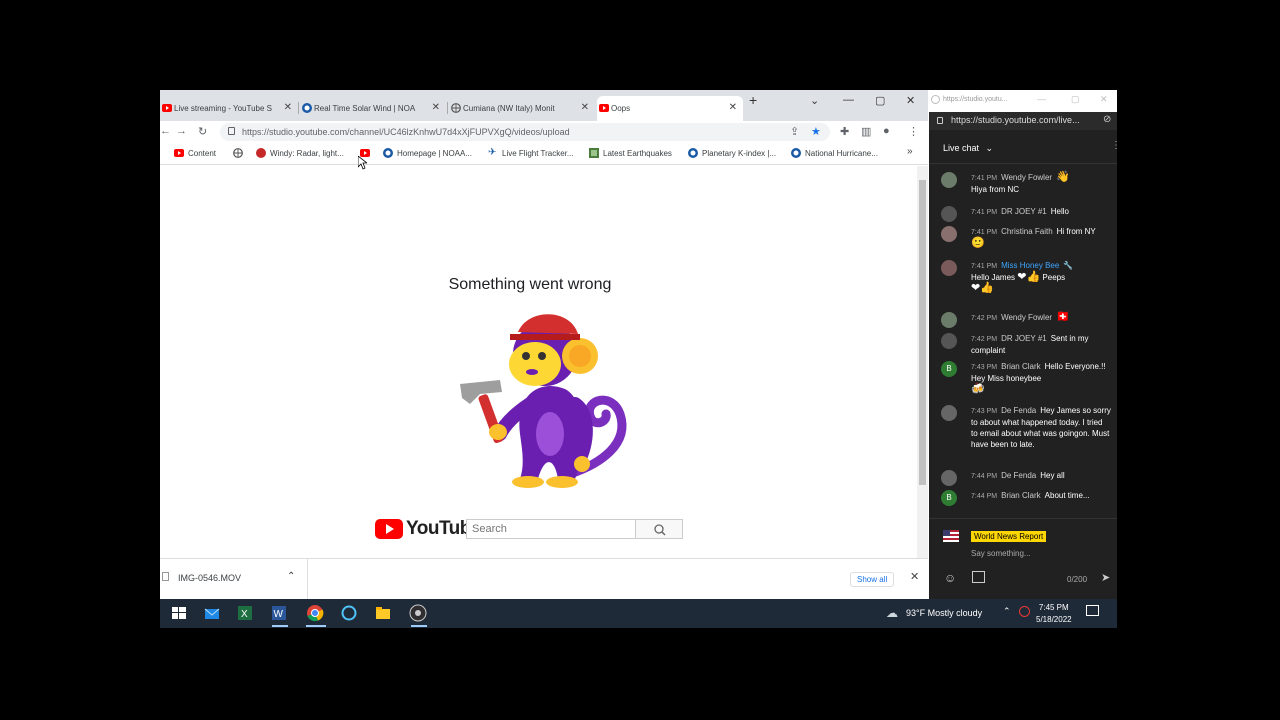  Describe the element at coordinates (1105, 577) in the screenshot. I see `send-icon: ➤` at that location.